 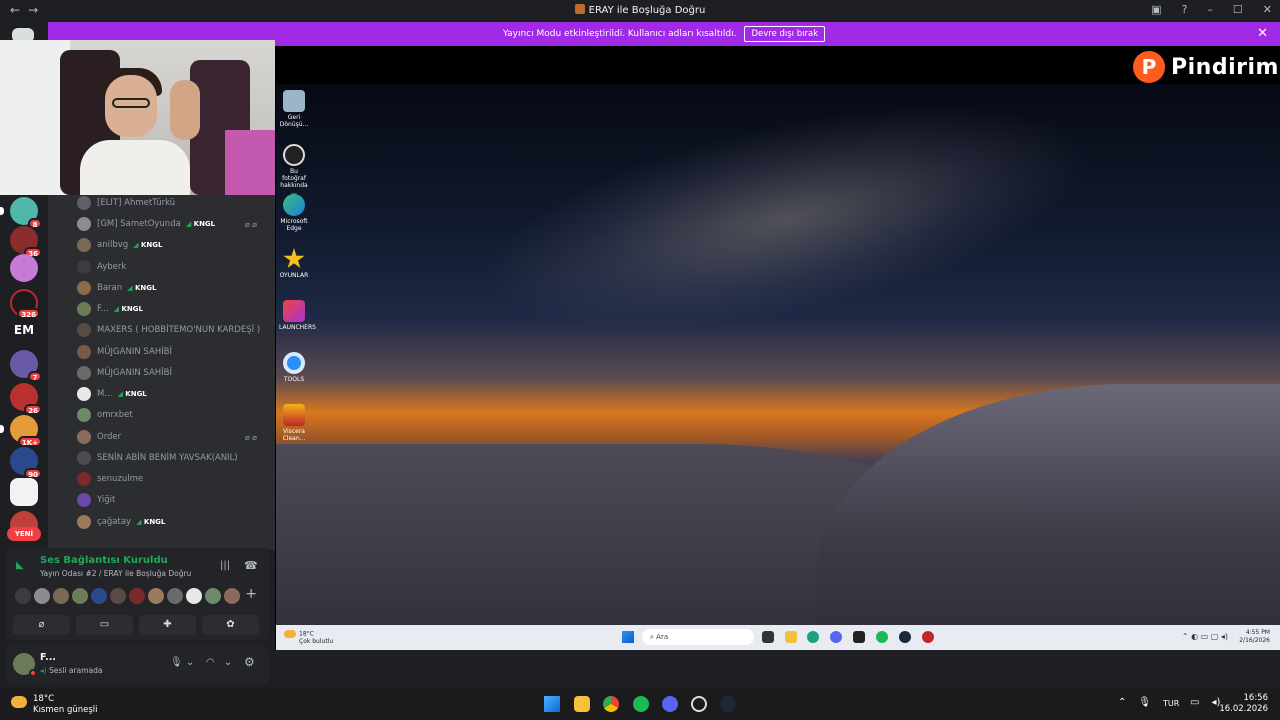 I want to click on streamed-system-tray: ⌃ ◐ ▭ ▢ ◂), so click(x=1205, y=636).